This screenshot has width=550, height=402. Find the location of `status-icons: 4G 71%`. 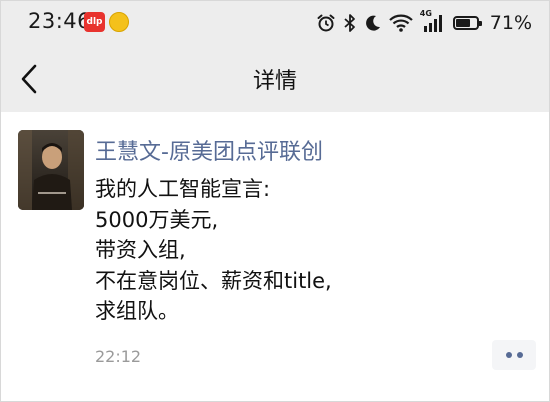

status-icons: 4G 71% is located at coordinates (424, 22).